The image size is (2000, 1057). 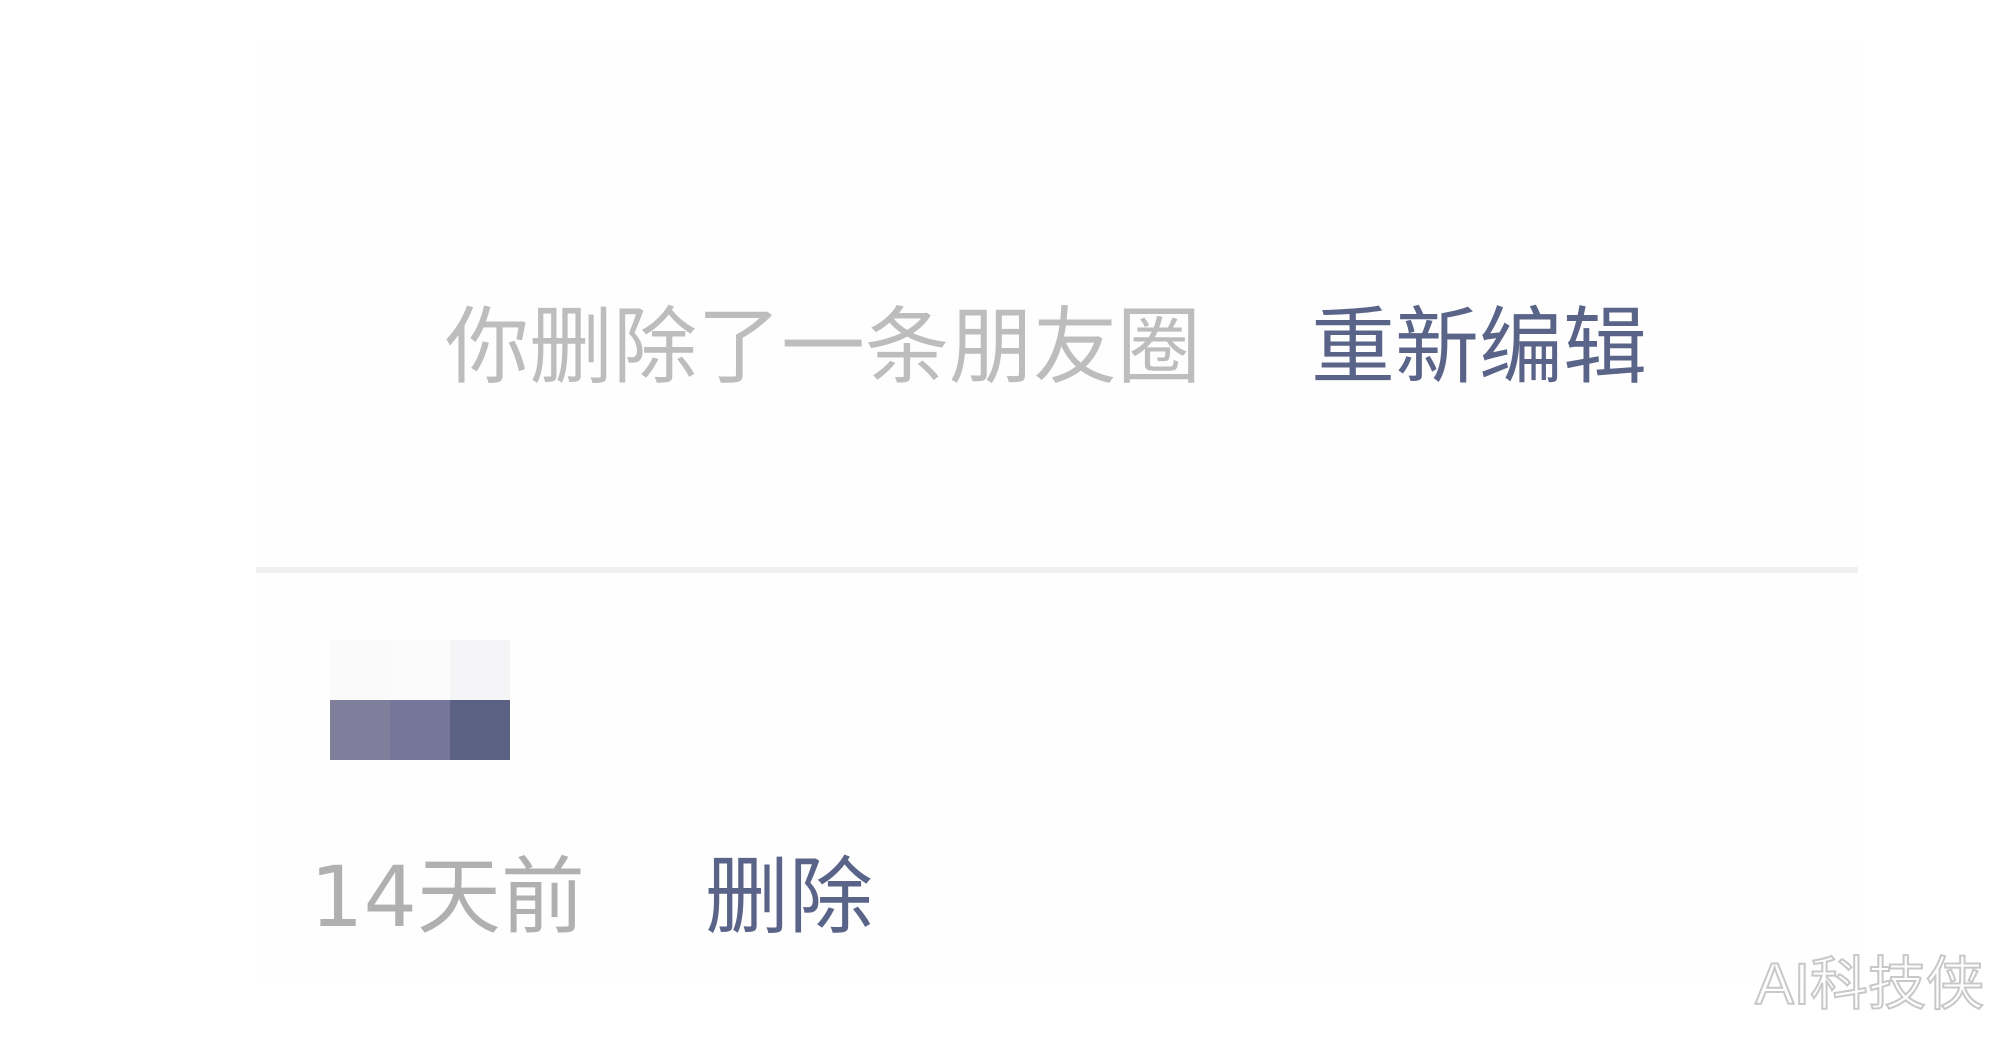 What do you see at coordinates (1869, 984) in the screenshot?
I see `watermark-text: AI科技侠` at bounding box center [1869, 984].